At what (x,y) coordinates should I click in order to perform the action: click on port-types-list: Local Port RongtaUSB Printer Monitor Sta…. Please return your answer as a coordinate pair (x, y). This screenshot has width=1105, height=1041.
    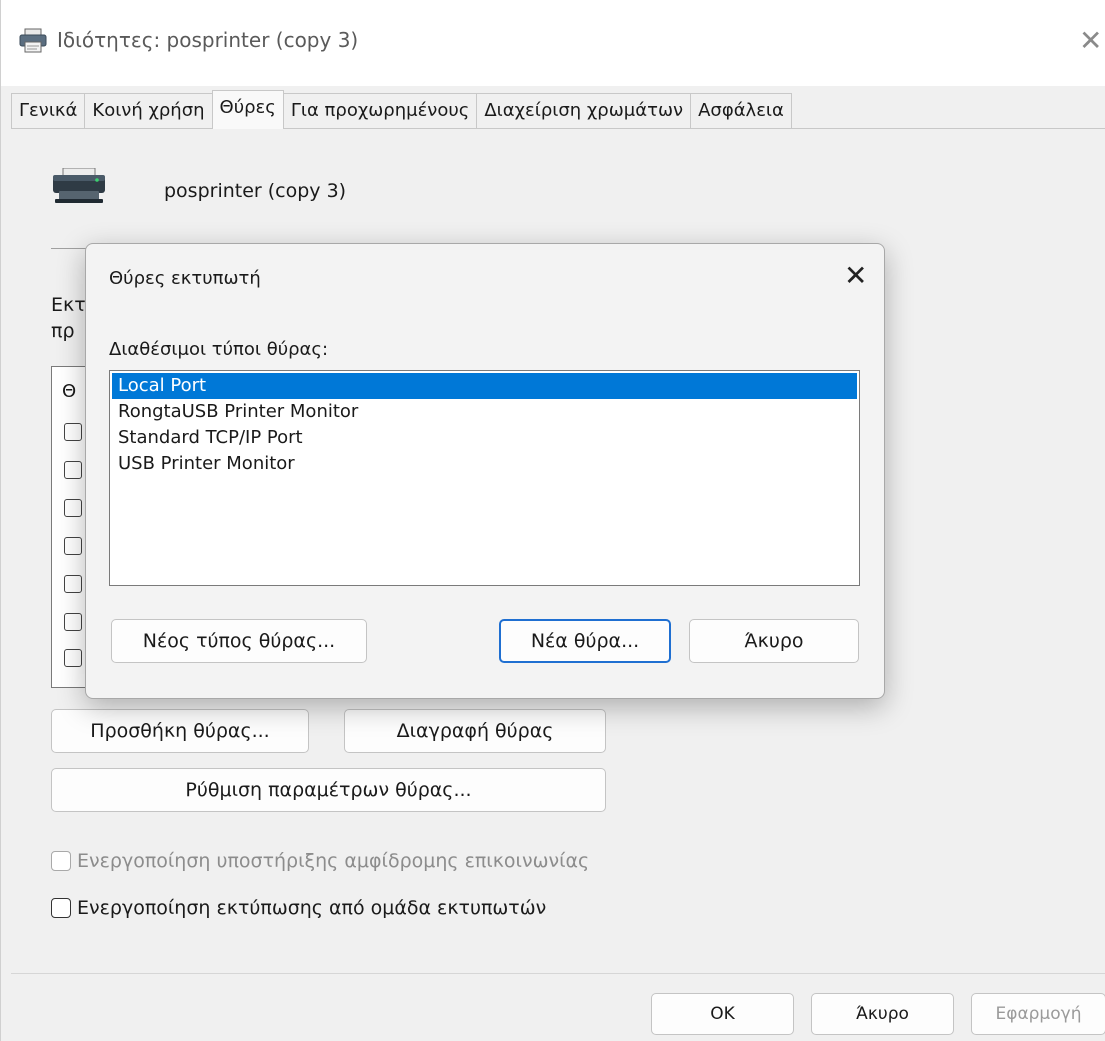
    Looking at the image, I should click on (484, 478).